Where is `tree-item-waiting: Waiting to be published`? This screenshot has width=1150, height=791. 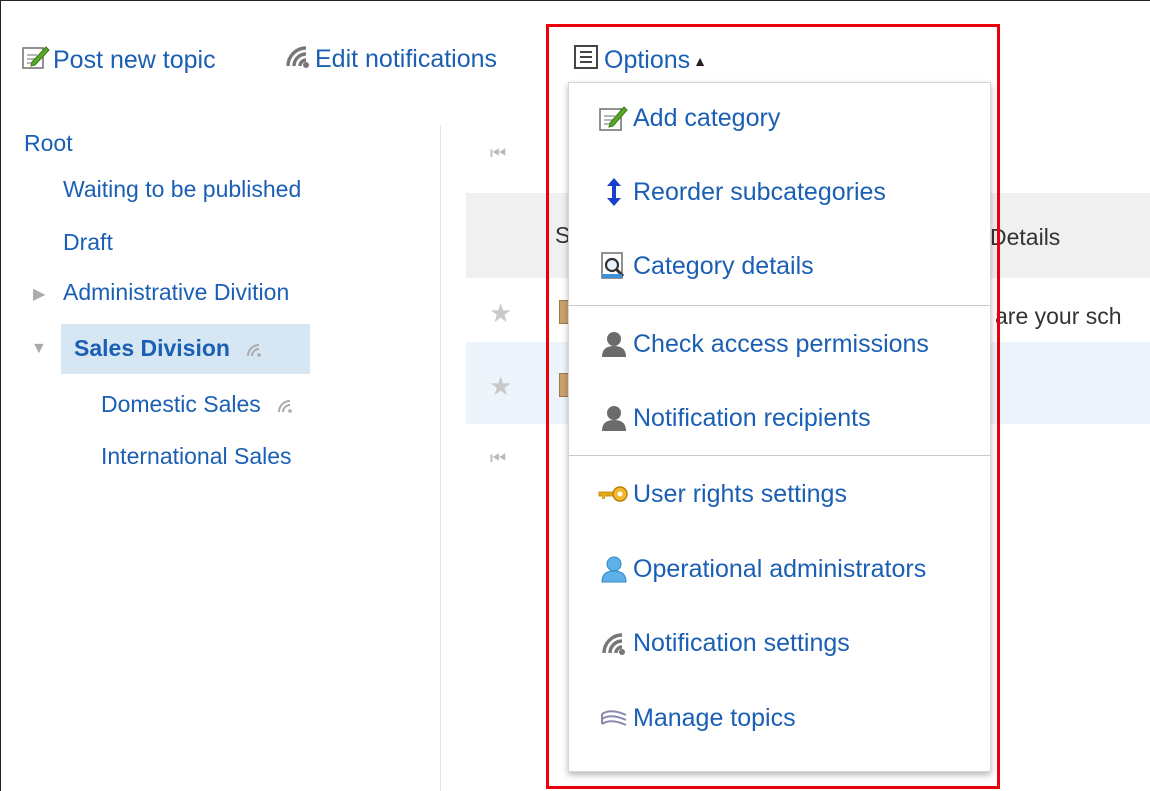
tree-item-waiting: Waiting to be published is located at coordinates (182, 189).